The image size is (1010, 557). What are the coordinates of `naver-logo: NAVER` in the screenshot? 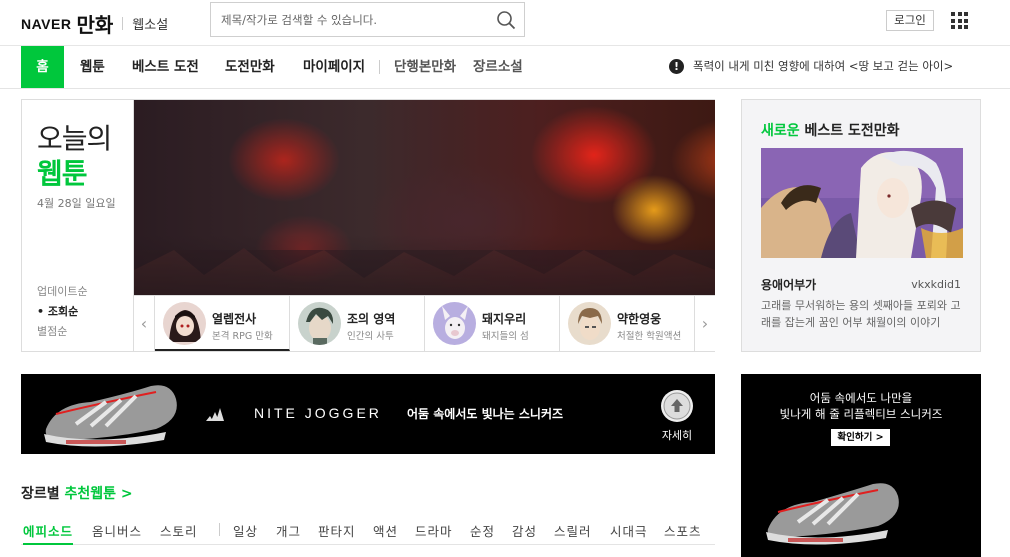 It's located at (46, 24).